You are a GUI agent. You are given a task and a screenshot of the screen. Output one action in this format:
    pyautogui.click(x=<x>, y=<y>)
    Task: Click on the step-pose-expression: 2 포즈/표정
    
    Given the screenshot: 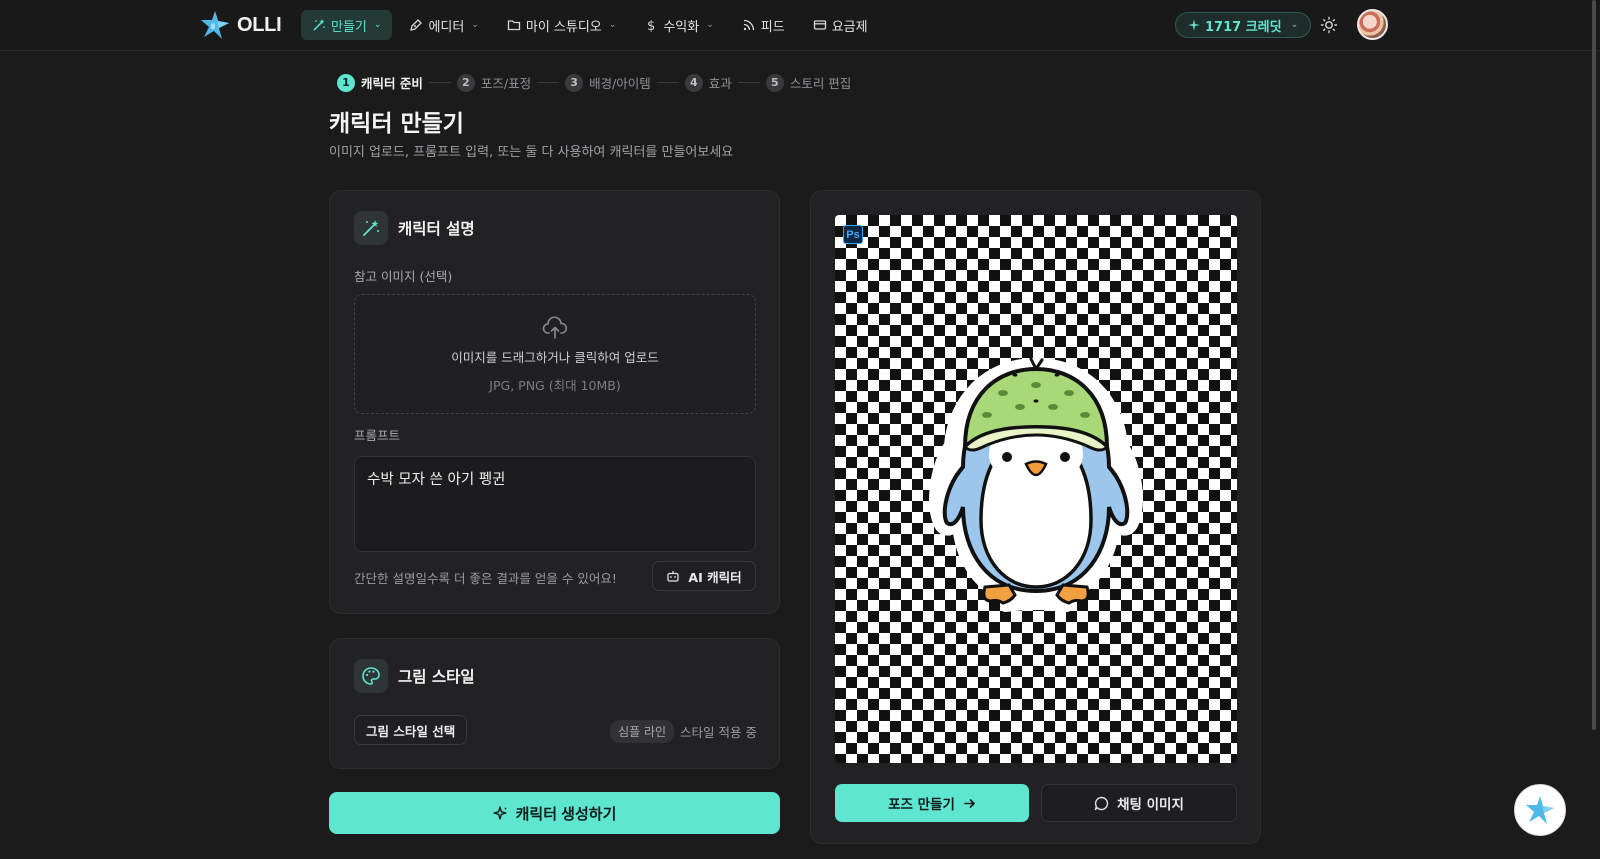 What is the action you would take?
    pyautogui.click(x=494, y=82)
    